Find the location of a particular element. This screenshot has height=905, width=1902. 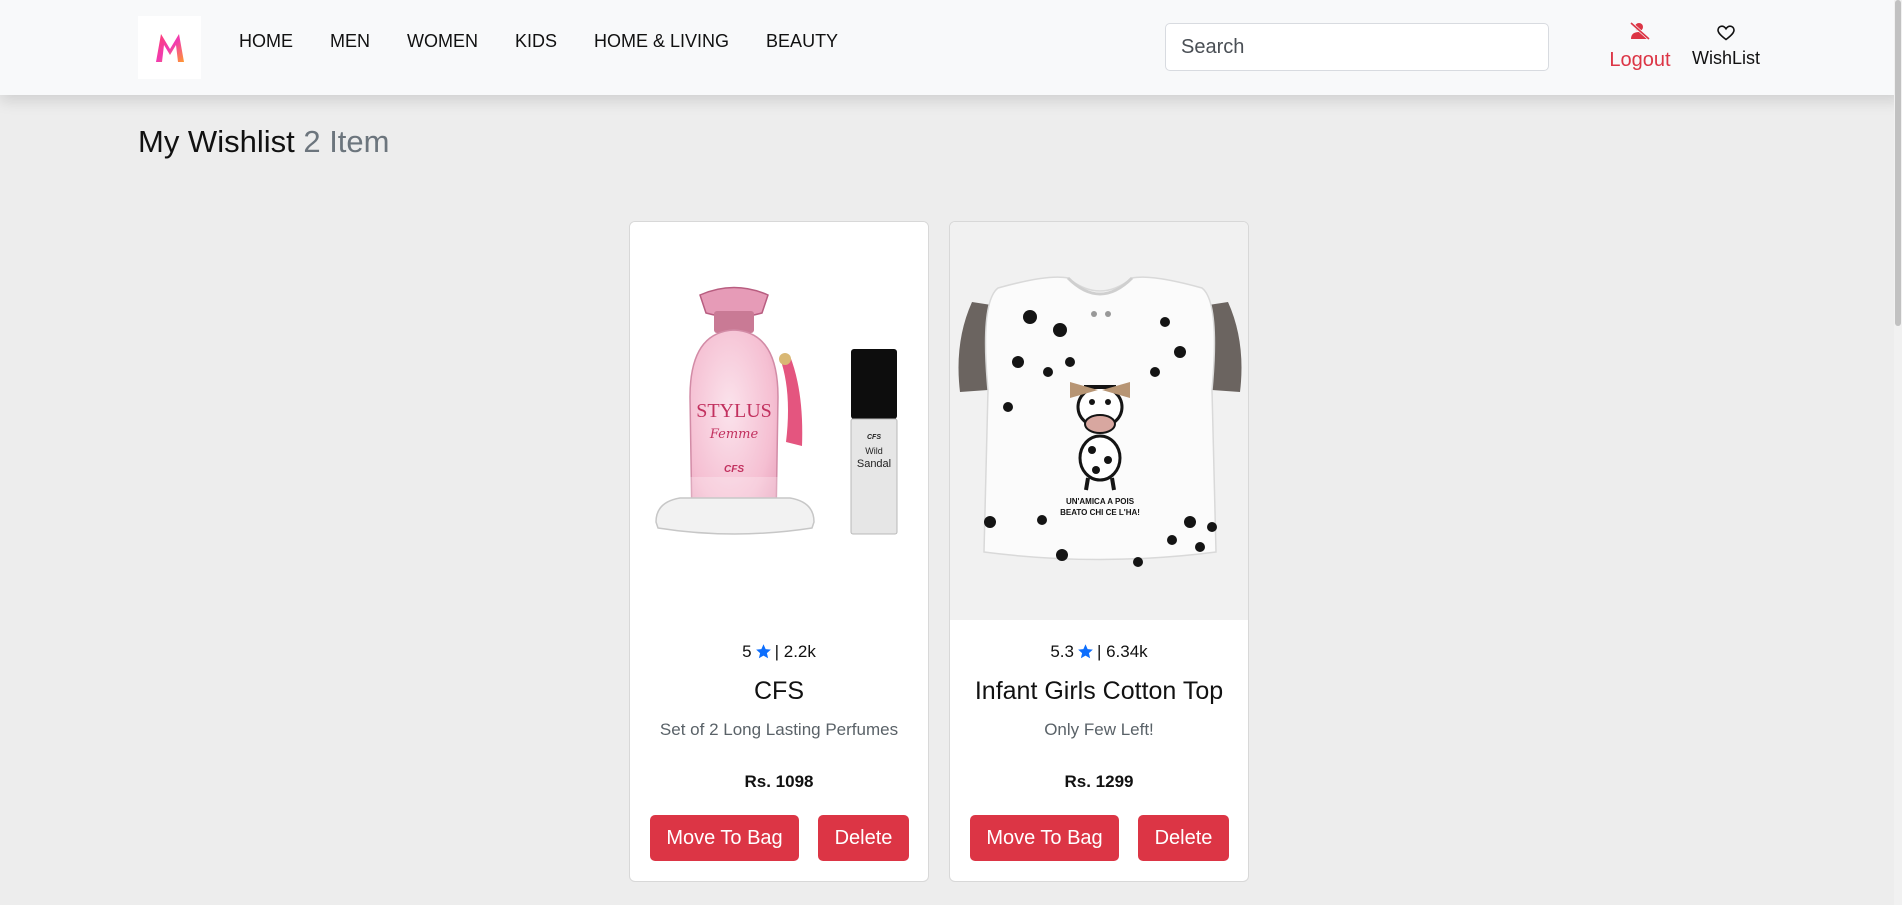

wishlist-label: WishList is located at coordinates (1725, 58).